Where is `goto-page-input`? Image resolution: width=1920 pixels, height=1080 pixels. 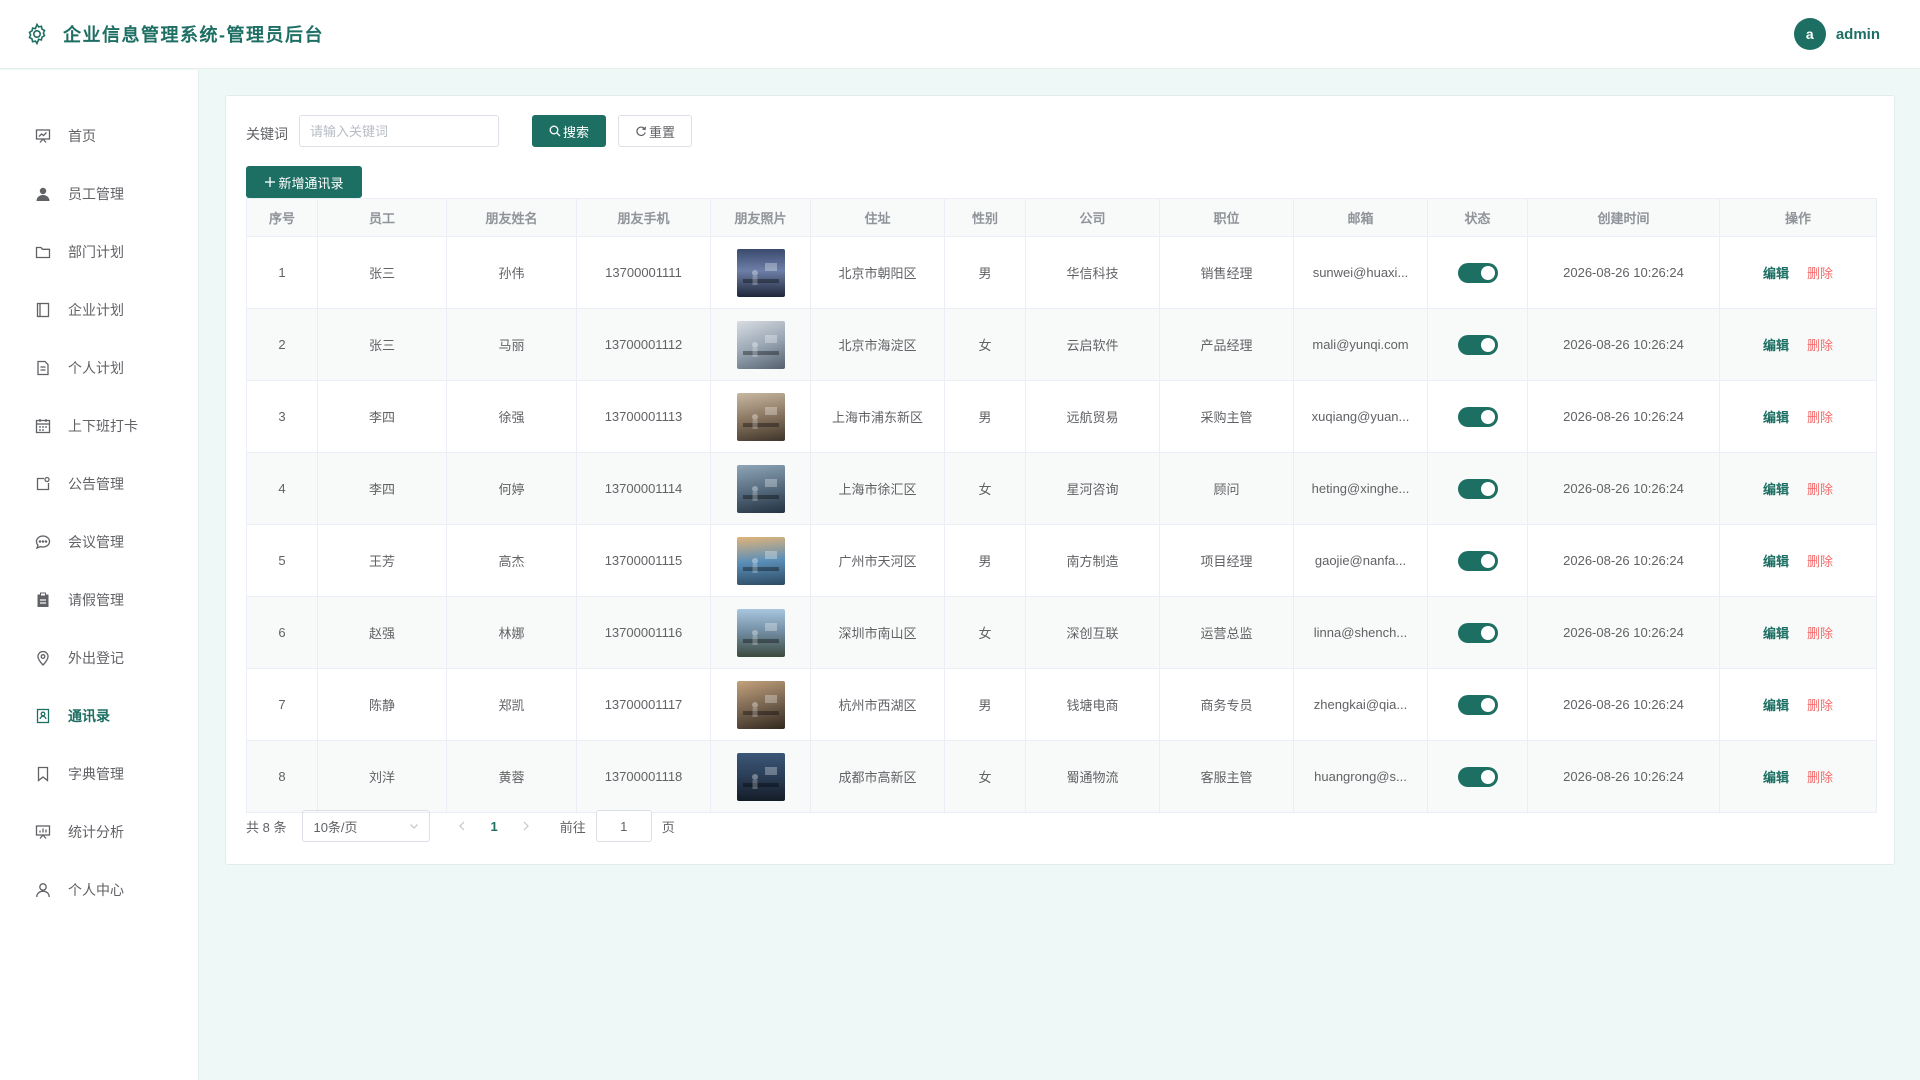 goto-page-input is located at coordinates (623, 826).